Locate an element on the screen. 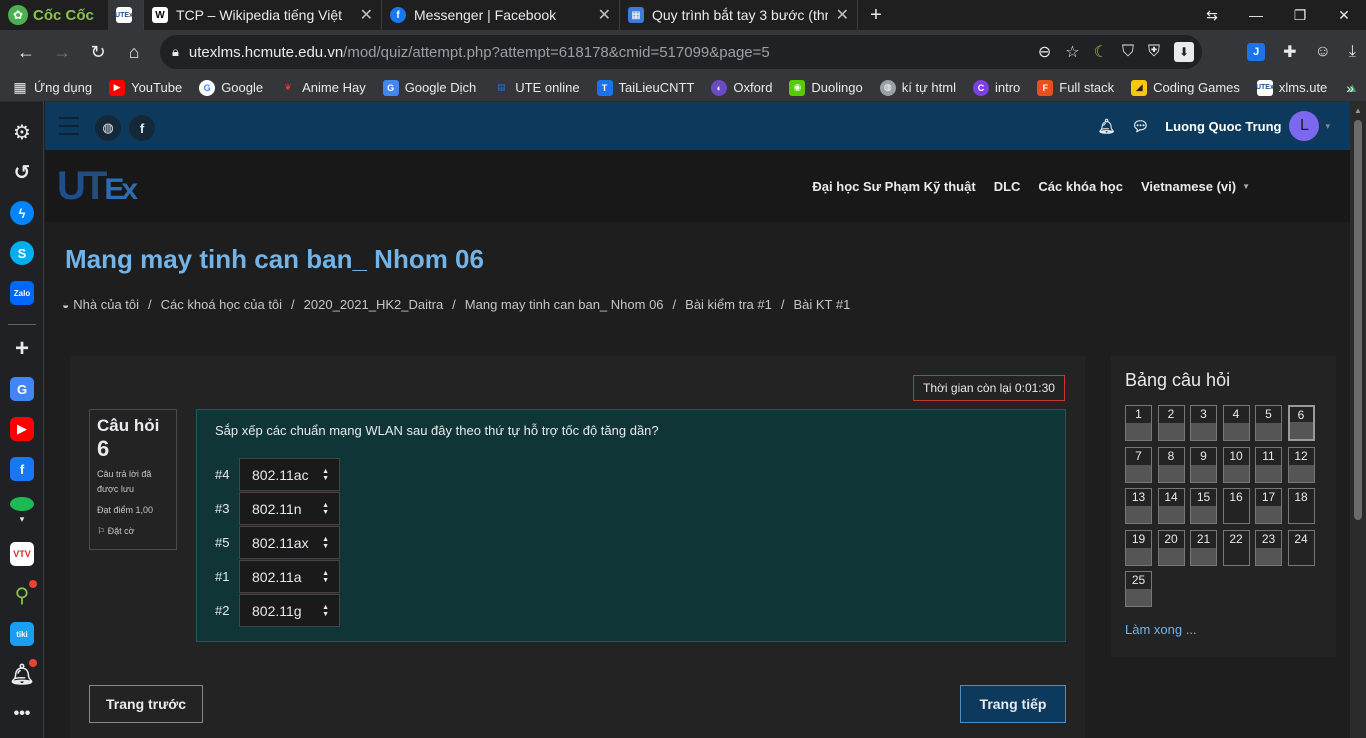 The image size is (1366, 738). reload-icon: ↻ is located at coordinates (98, 52).